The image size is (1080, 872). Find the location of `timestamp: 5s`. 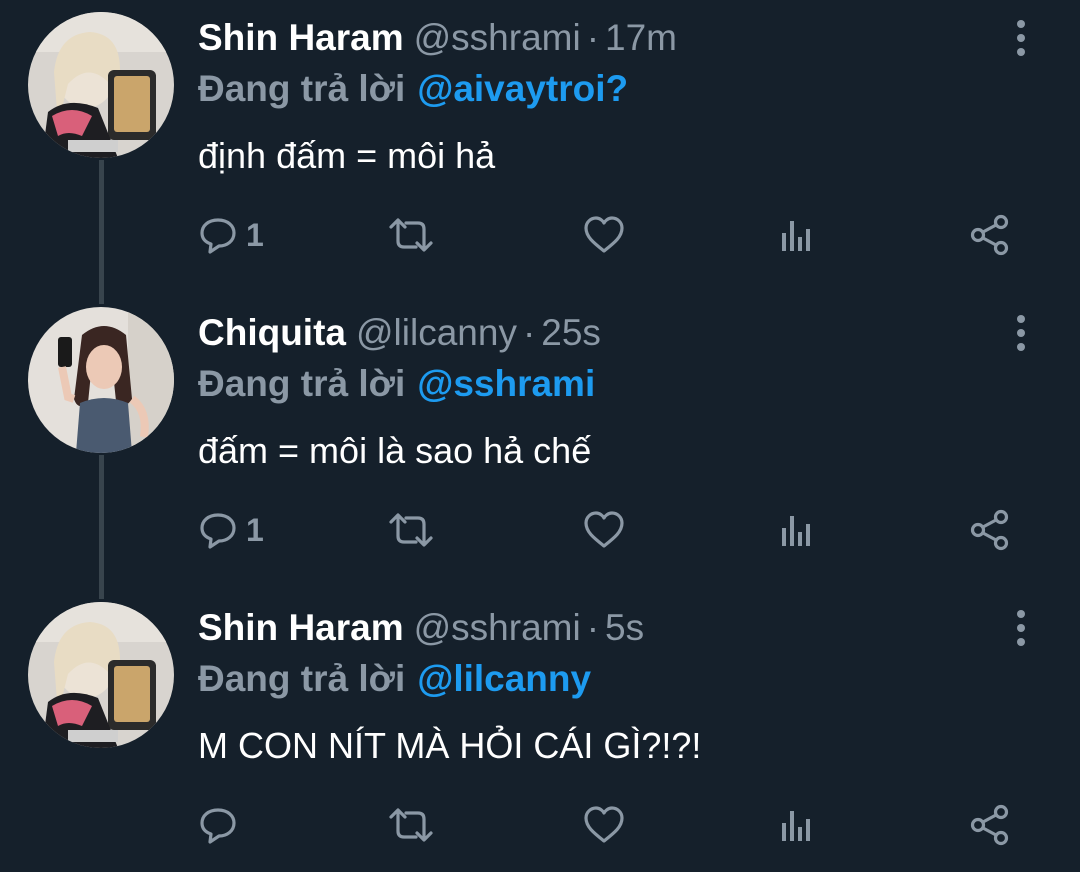

timestamp: 5s is located at coordinates (624, 627).